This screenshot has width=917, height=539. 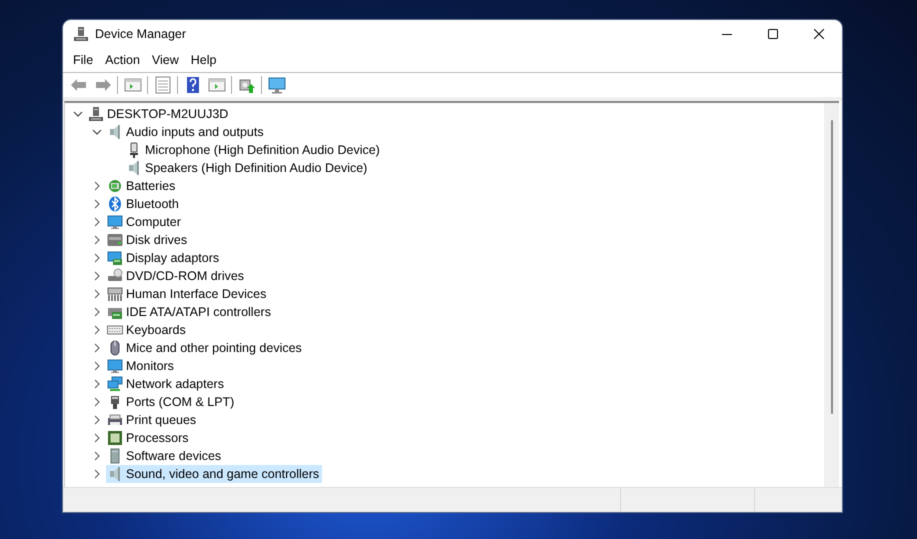 I want to click on tree-item: Mice and other pointing devices, so click(x=205, y=348).